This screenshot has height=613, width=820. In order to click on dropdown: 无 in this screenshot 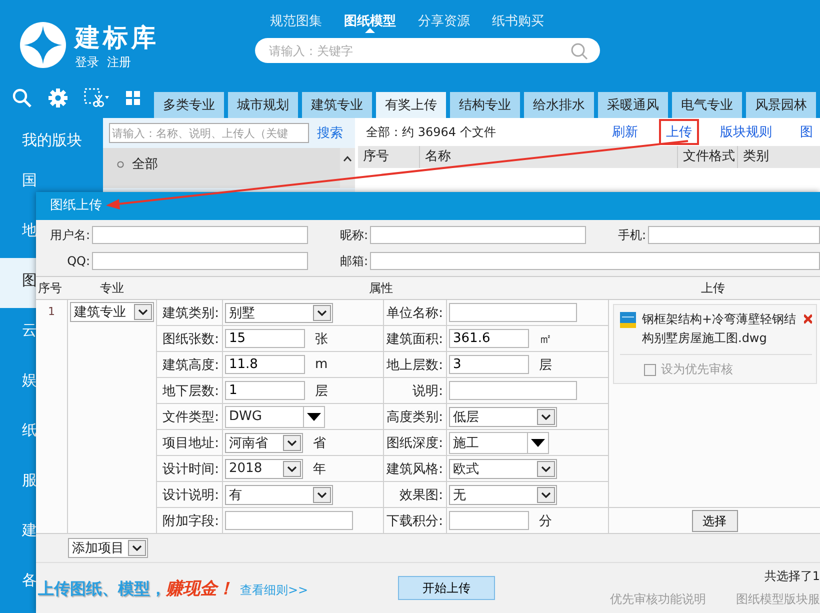, I will do `click(503, 494)`.